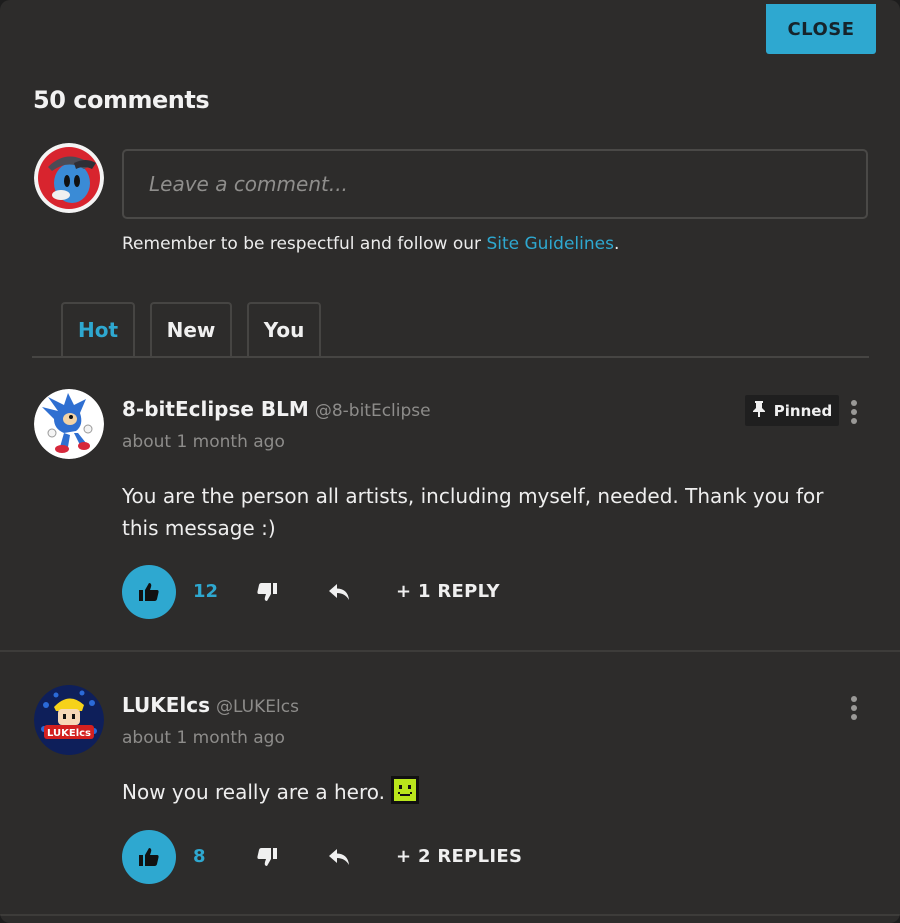 This screenshot has width=900, height=923. I want to click on tab-you: You, so click(284, 329).